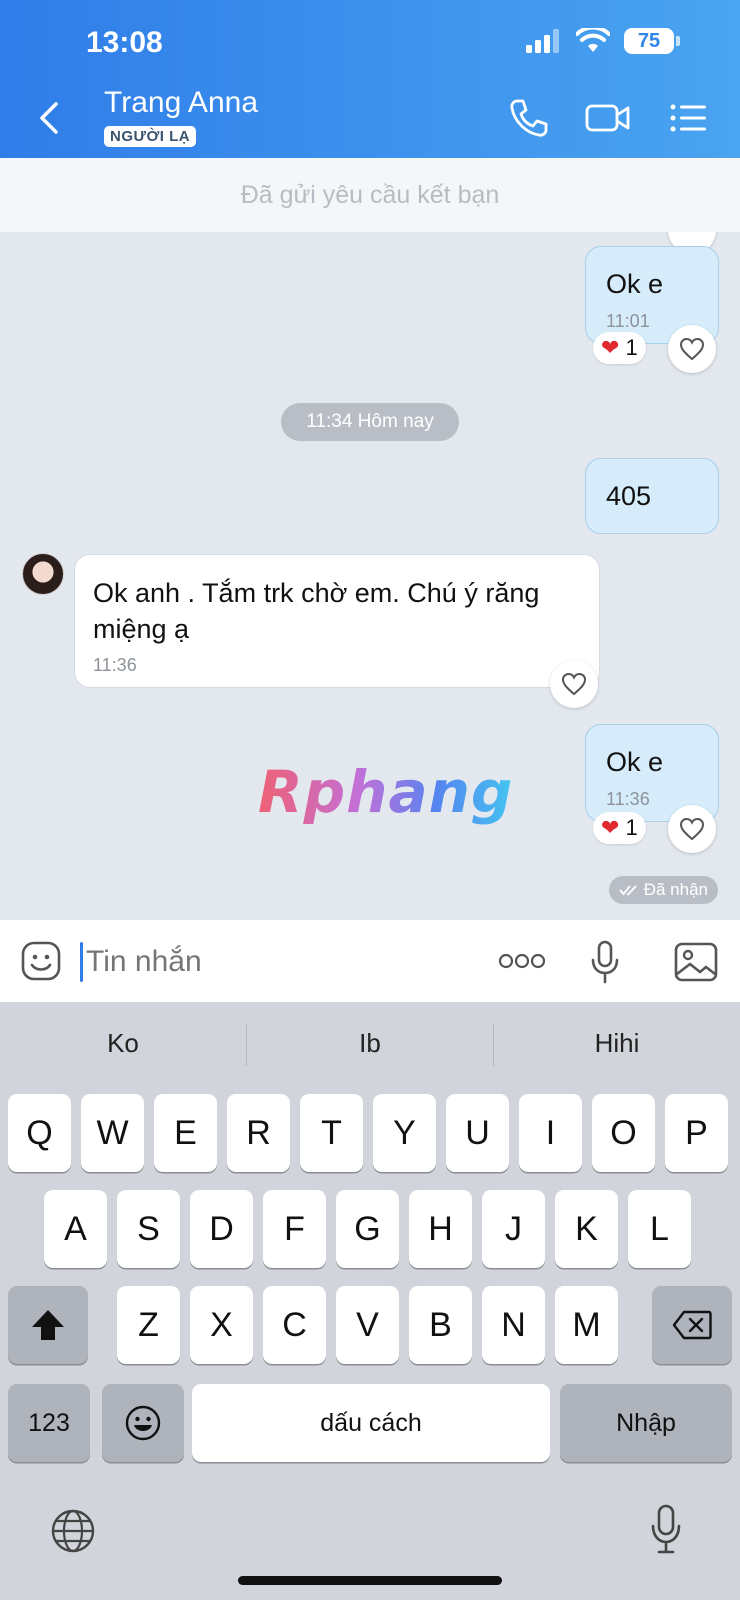  I want to click on more-options-icon, so click(522, 961).